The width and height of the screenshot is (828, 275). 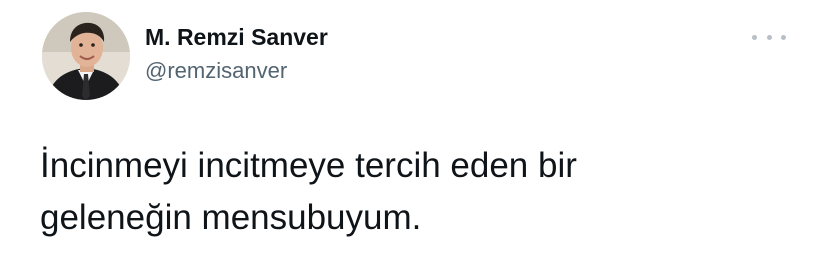 I want to click on author-block: M. Remzi Sanver @remzisanver, so click(x=236, y=54).